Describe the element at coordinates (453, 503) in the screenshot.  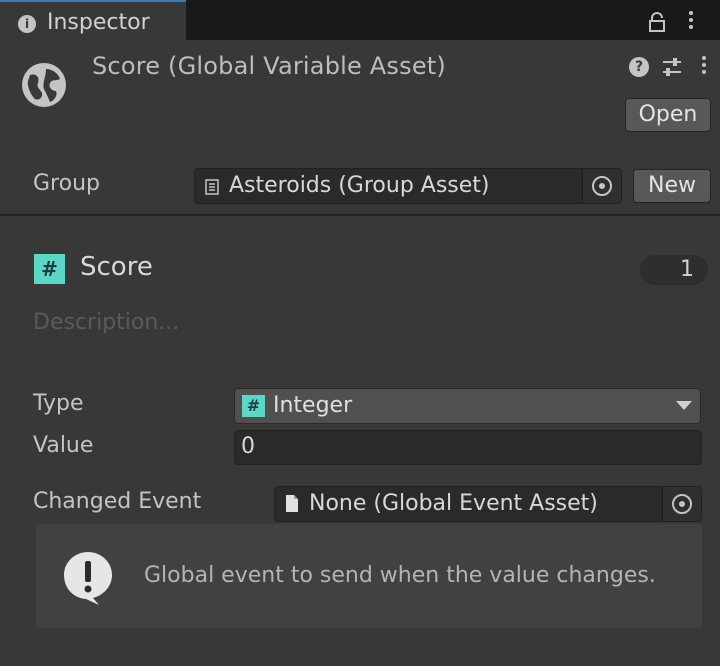
I see `changed-event-value: None (Global Event Asset)` at that location.